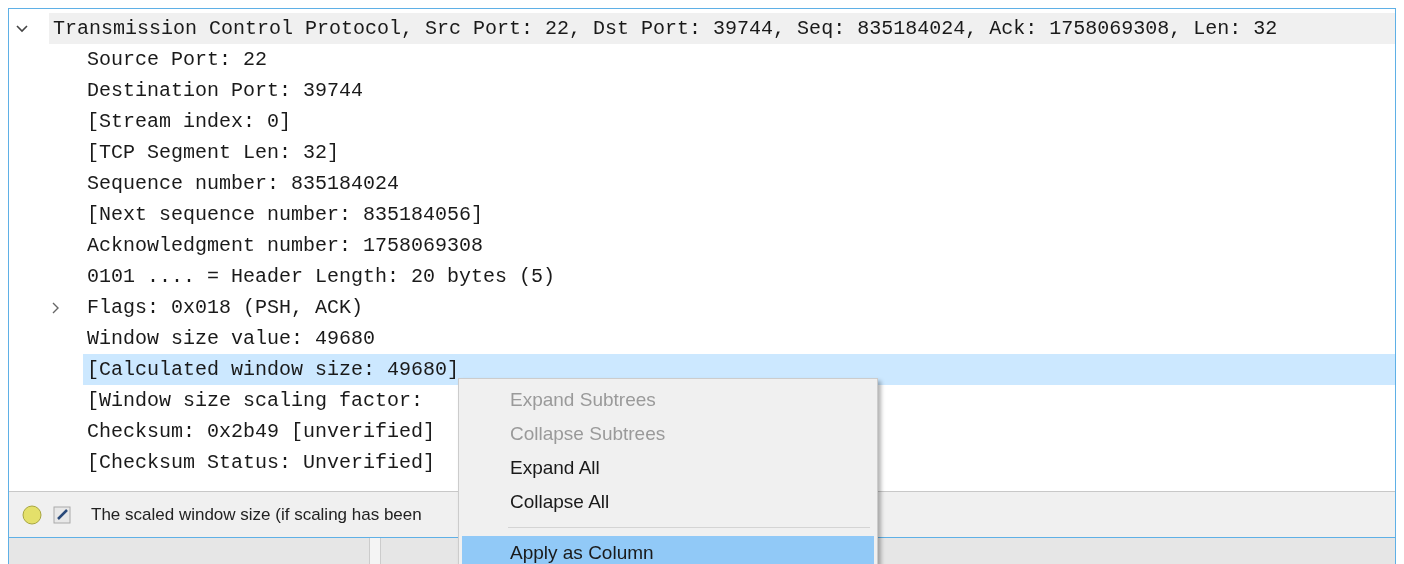 The height and width of the screenshot is (564, 1404). What do you see at coordinates (63, 514) in the screenshot?
I see `edit-icon` at bounding box center [63, 514].